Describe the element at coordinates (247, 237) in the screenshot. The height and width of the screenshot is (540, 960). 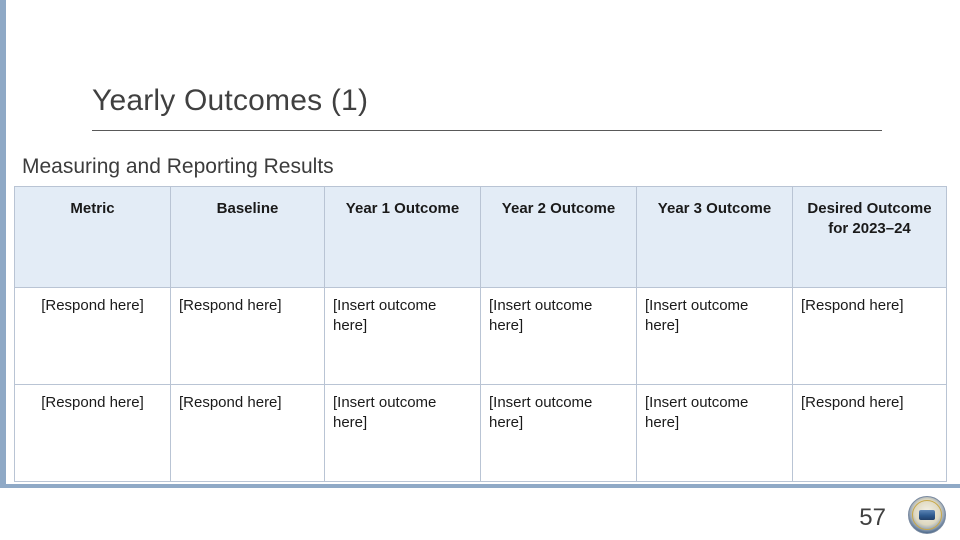
I see `column-header-baseline: Baseline` at that location.